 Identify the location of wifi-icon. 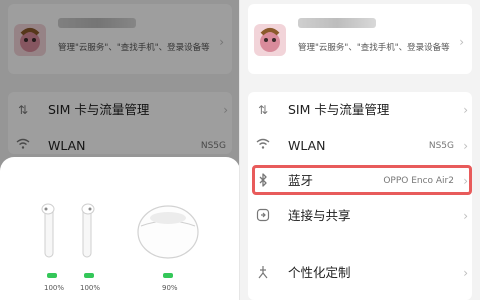
(263, 146).